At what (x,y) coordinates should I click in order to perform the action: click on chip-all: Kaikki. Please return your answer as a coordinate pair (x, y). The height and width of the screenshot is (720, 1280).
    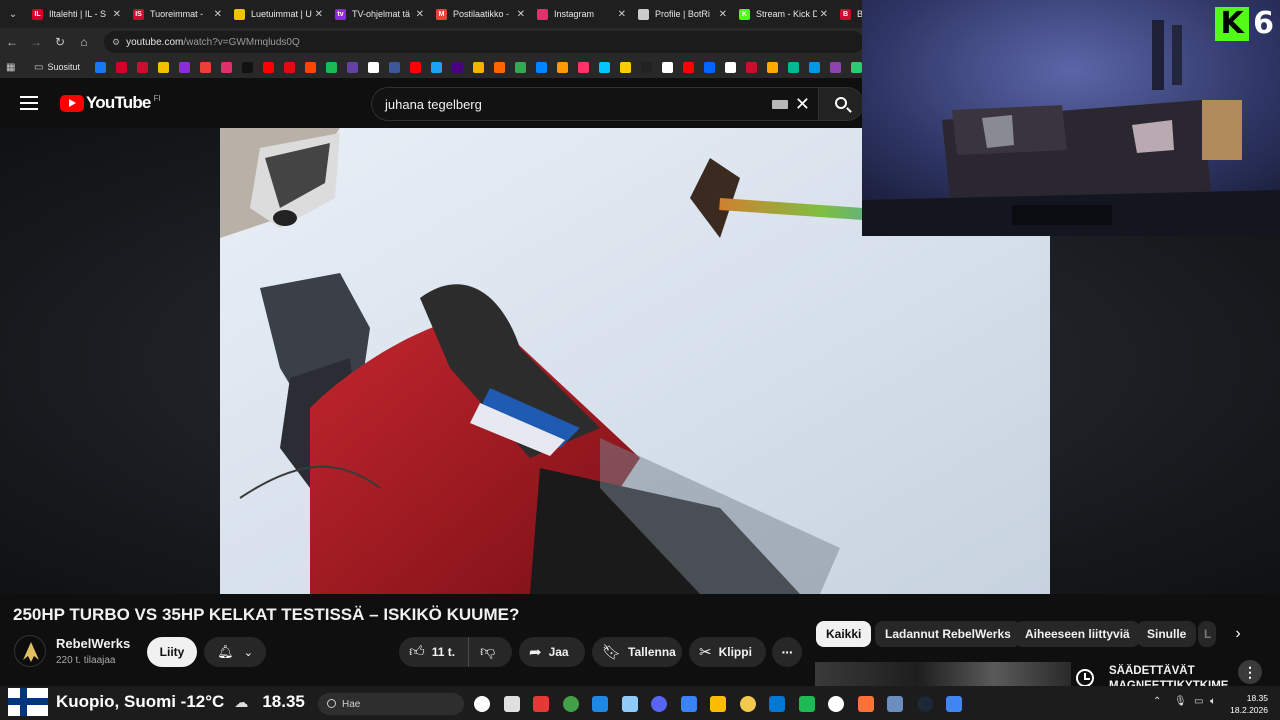
    Looking at the image, I should click on (844, 634).